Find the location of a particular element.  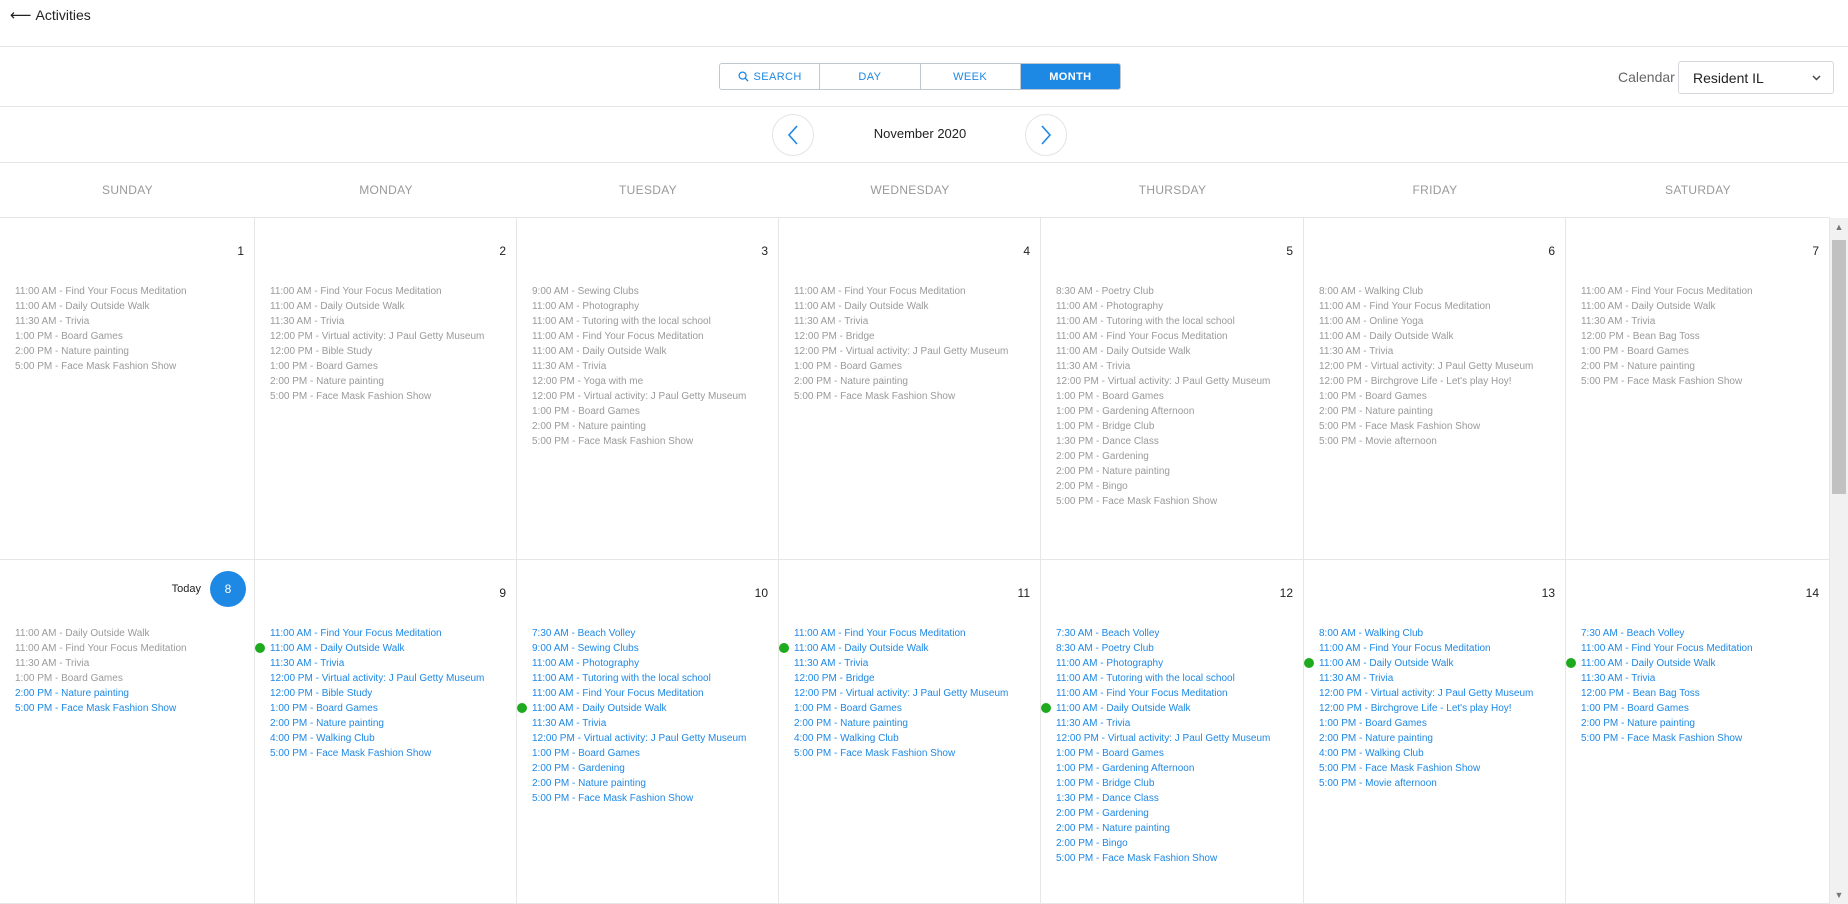

event-item: 11:00 AM - Online Yoga is located at coordinates (1438, 321).